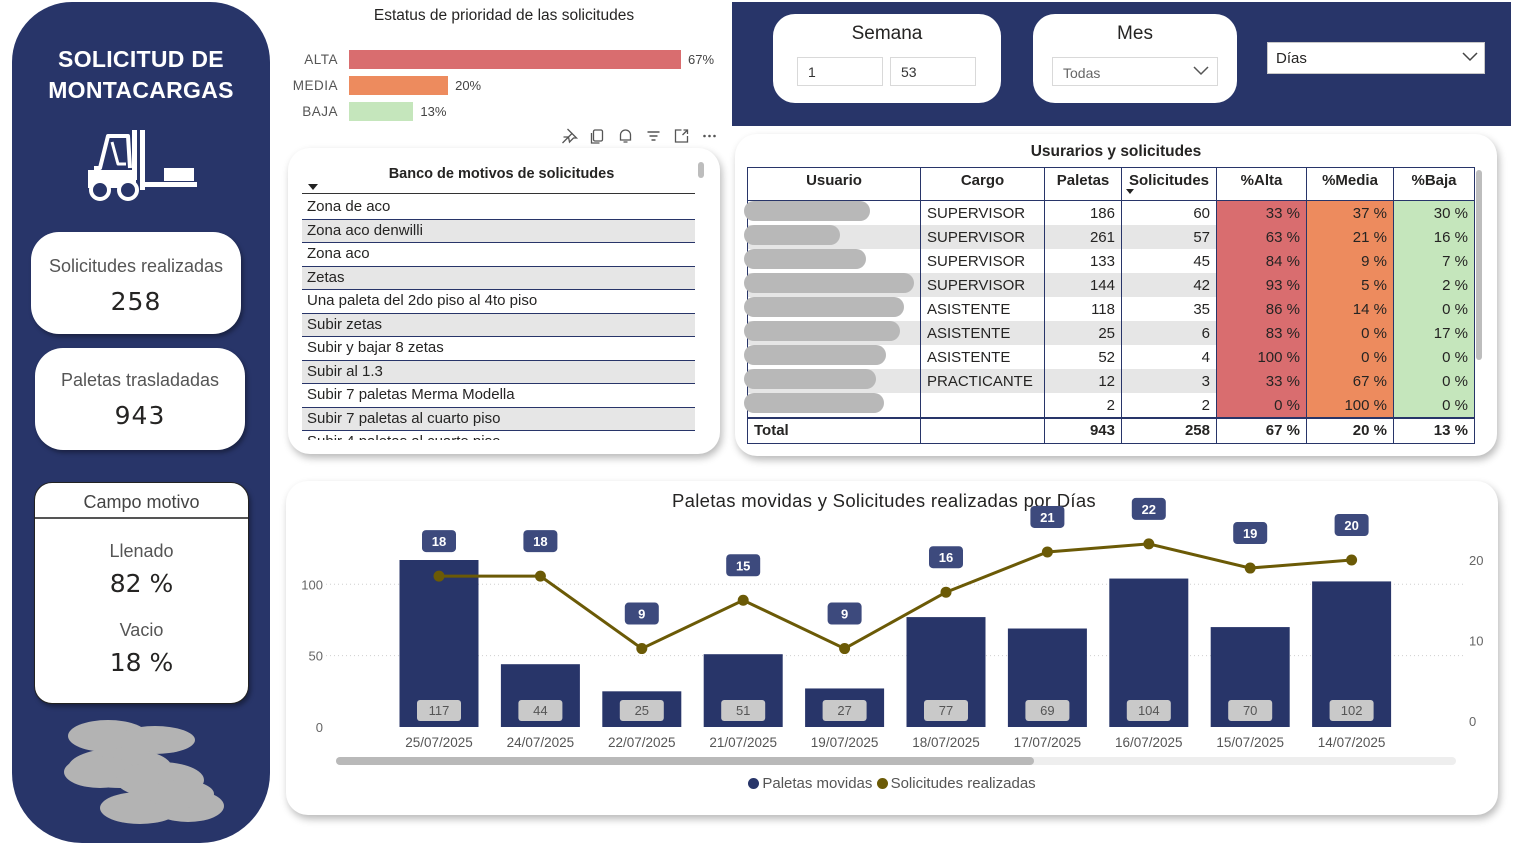  What do you see at coordinates (1109, 212) in the screenshot?
I see `table-row: SUPERVISOR 186 60 33 % 37 % 30 %` at bounding box center [1109, 212].